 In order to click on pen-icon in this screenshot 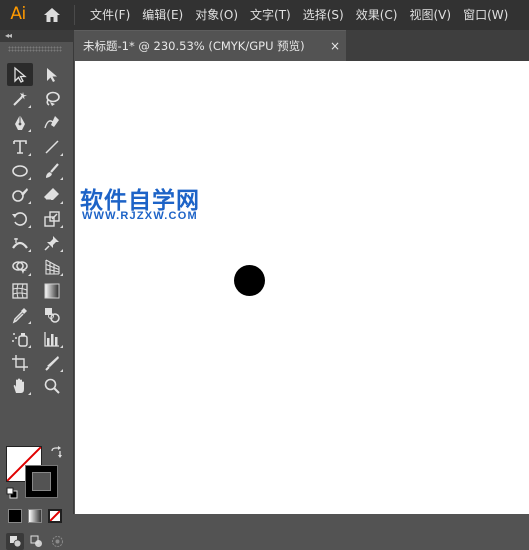, I will do `click(20, 122)`.